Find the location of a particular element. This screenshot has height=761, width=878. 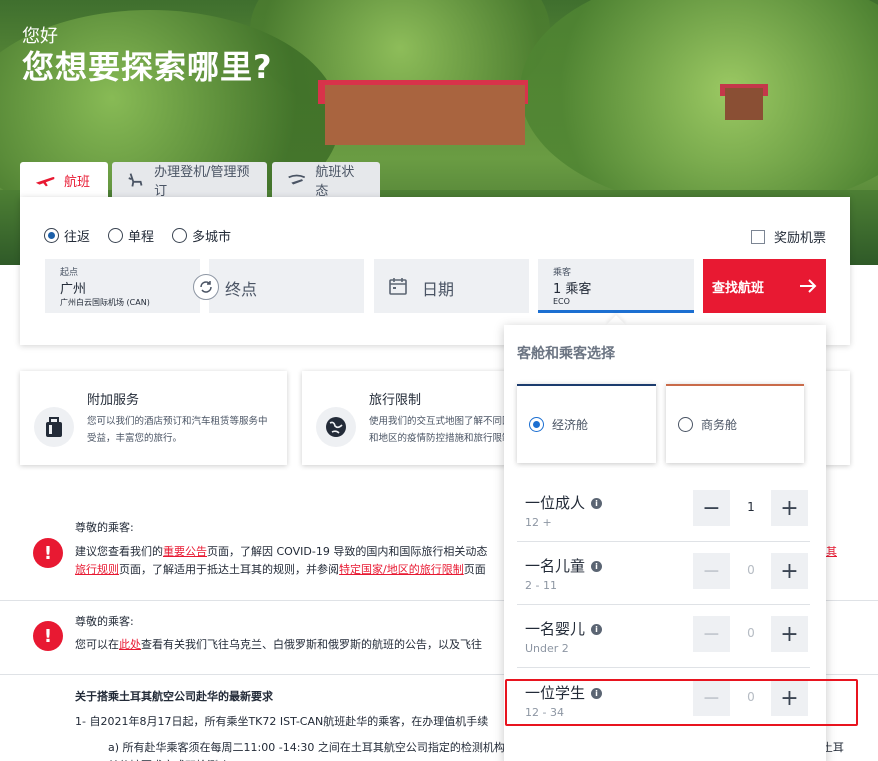

card-title: 旅行限制 is located at coordinates (395, 400).